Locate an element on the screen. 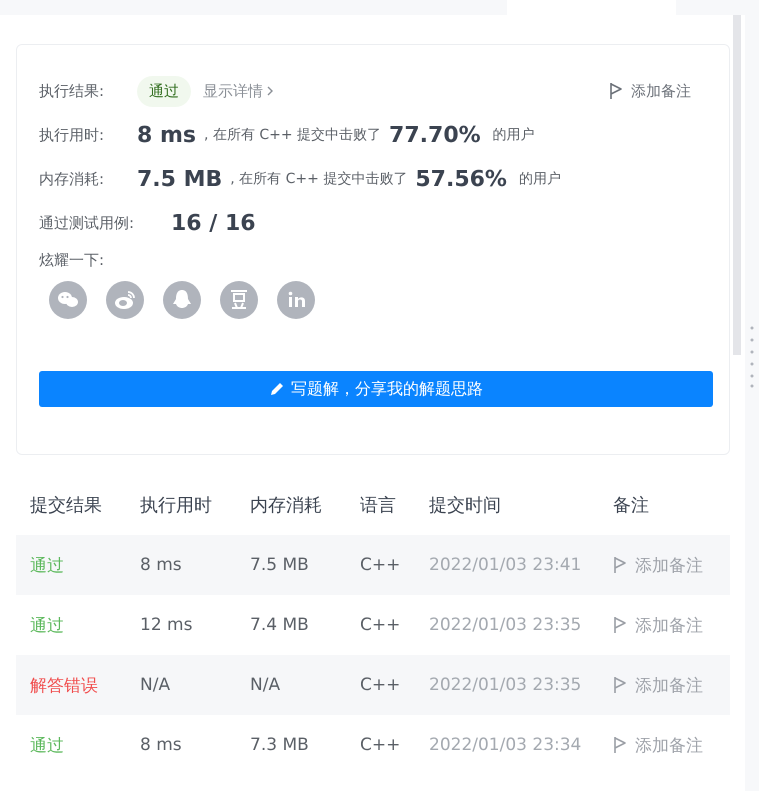 The height and width of the screenshot is (791, 759). status-badge: 通过 is located at coordinates (164, 91).